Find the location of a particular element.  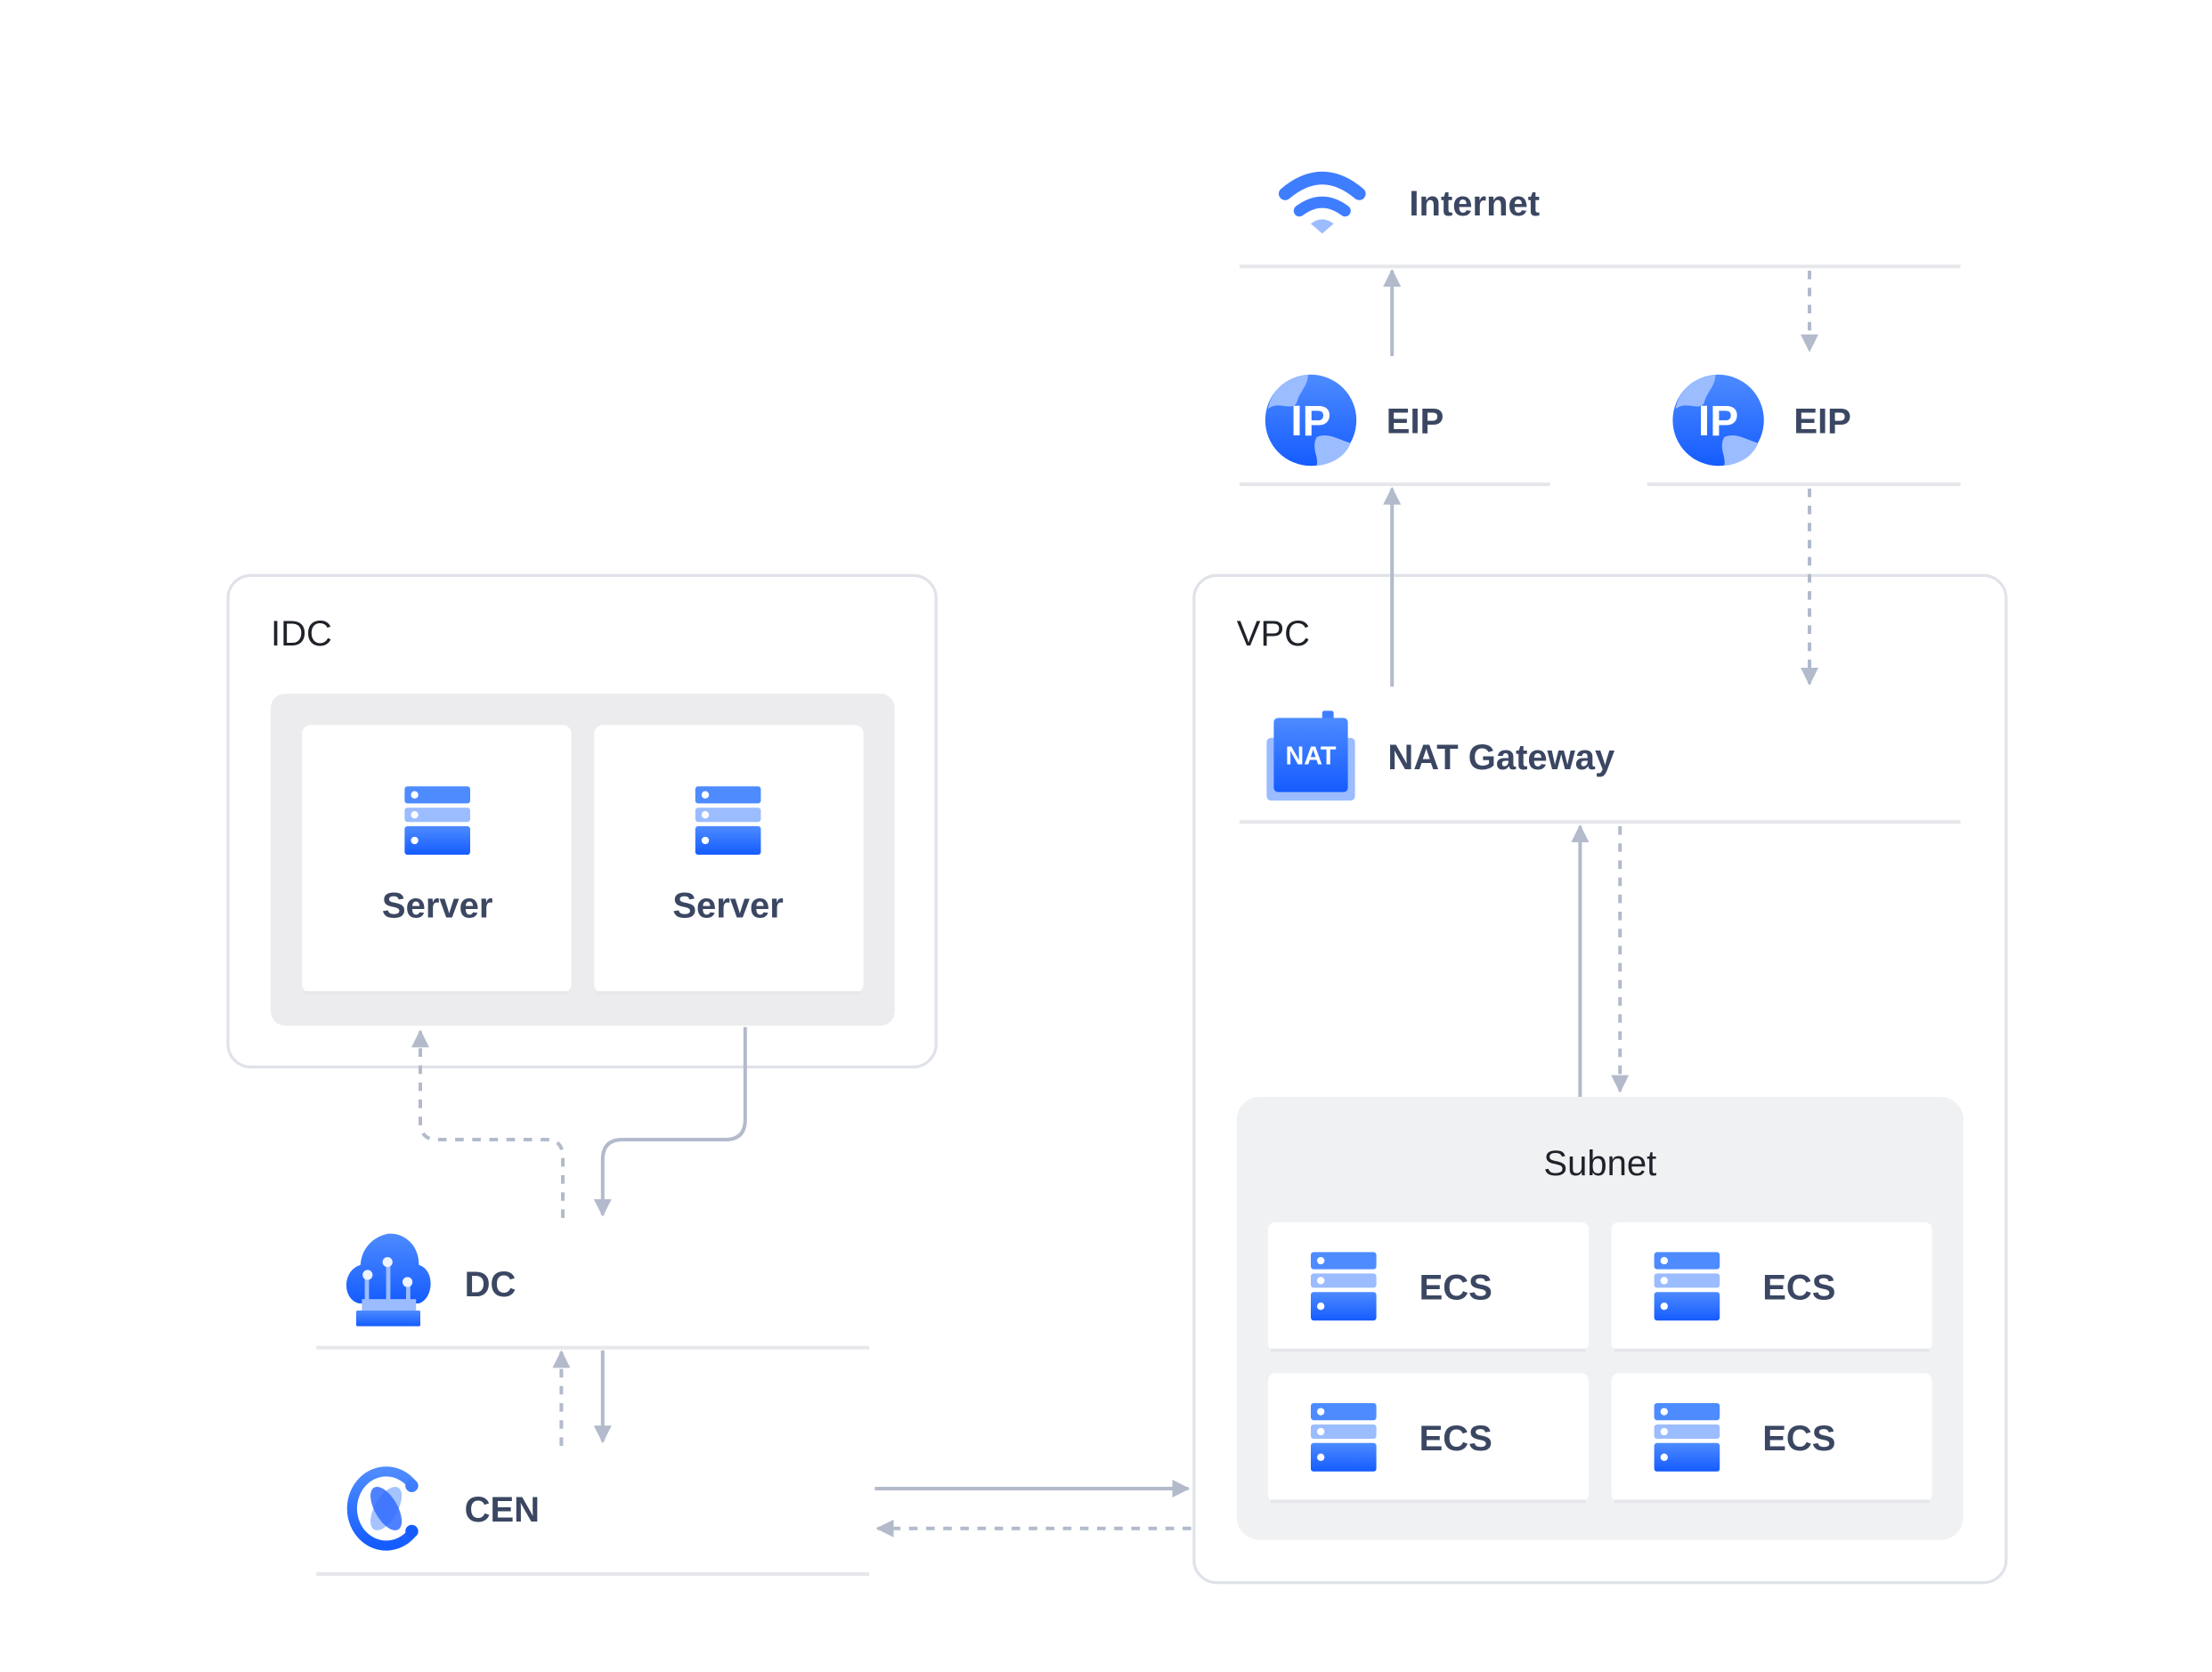

dc-label: DC is located at coordinates (490, 1284).